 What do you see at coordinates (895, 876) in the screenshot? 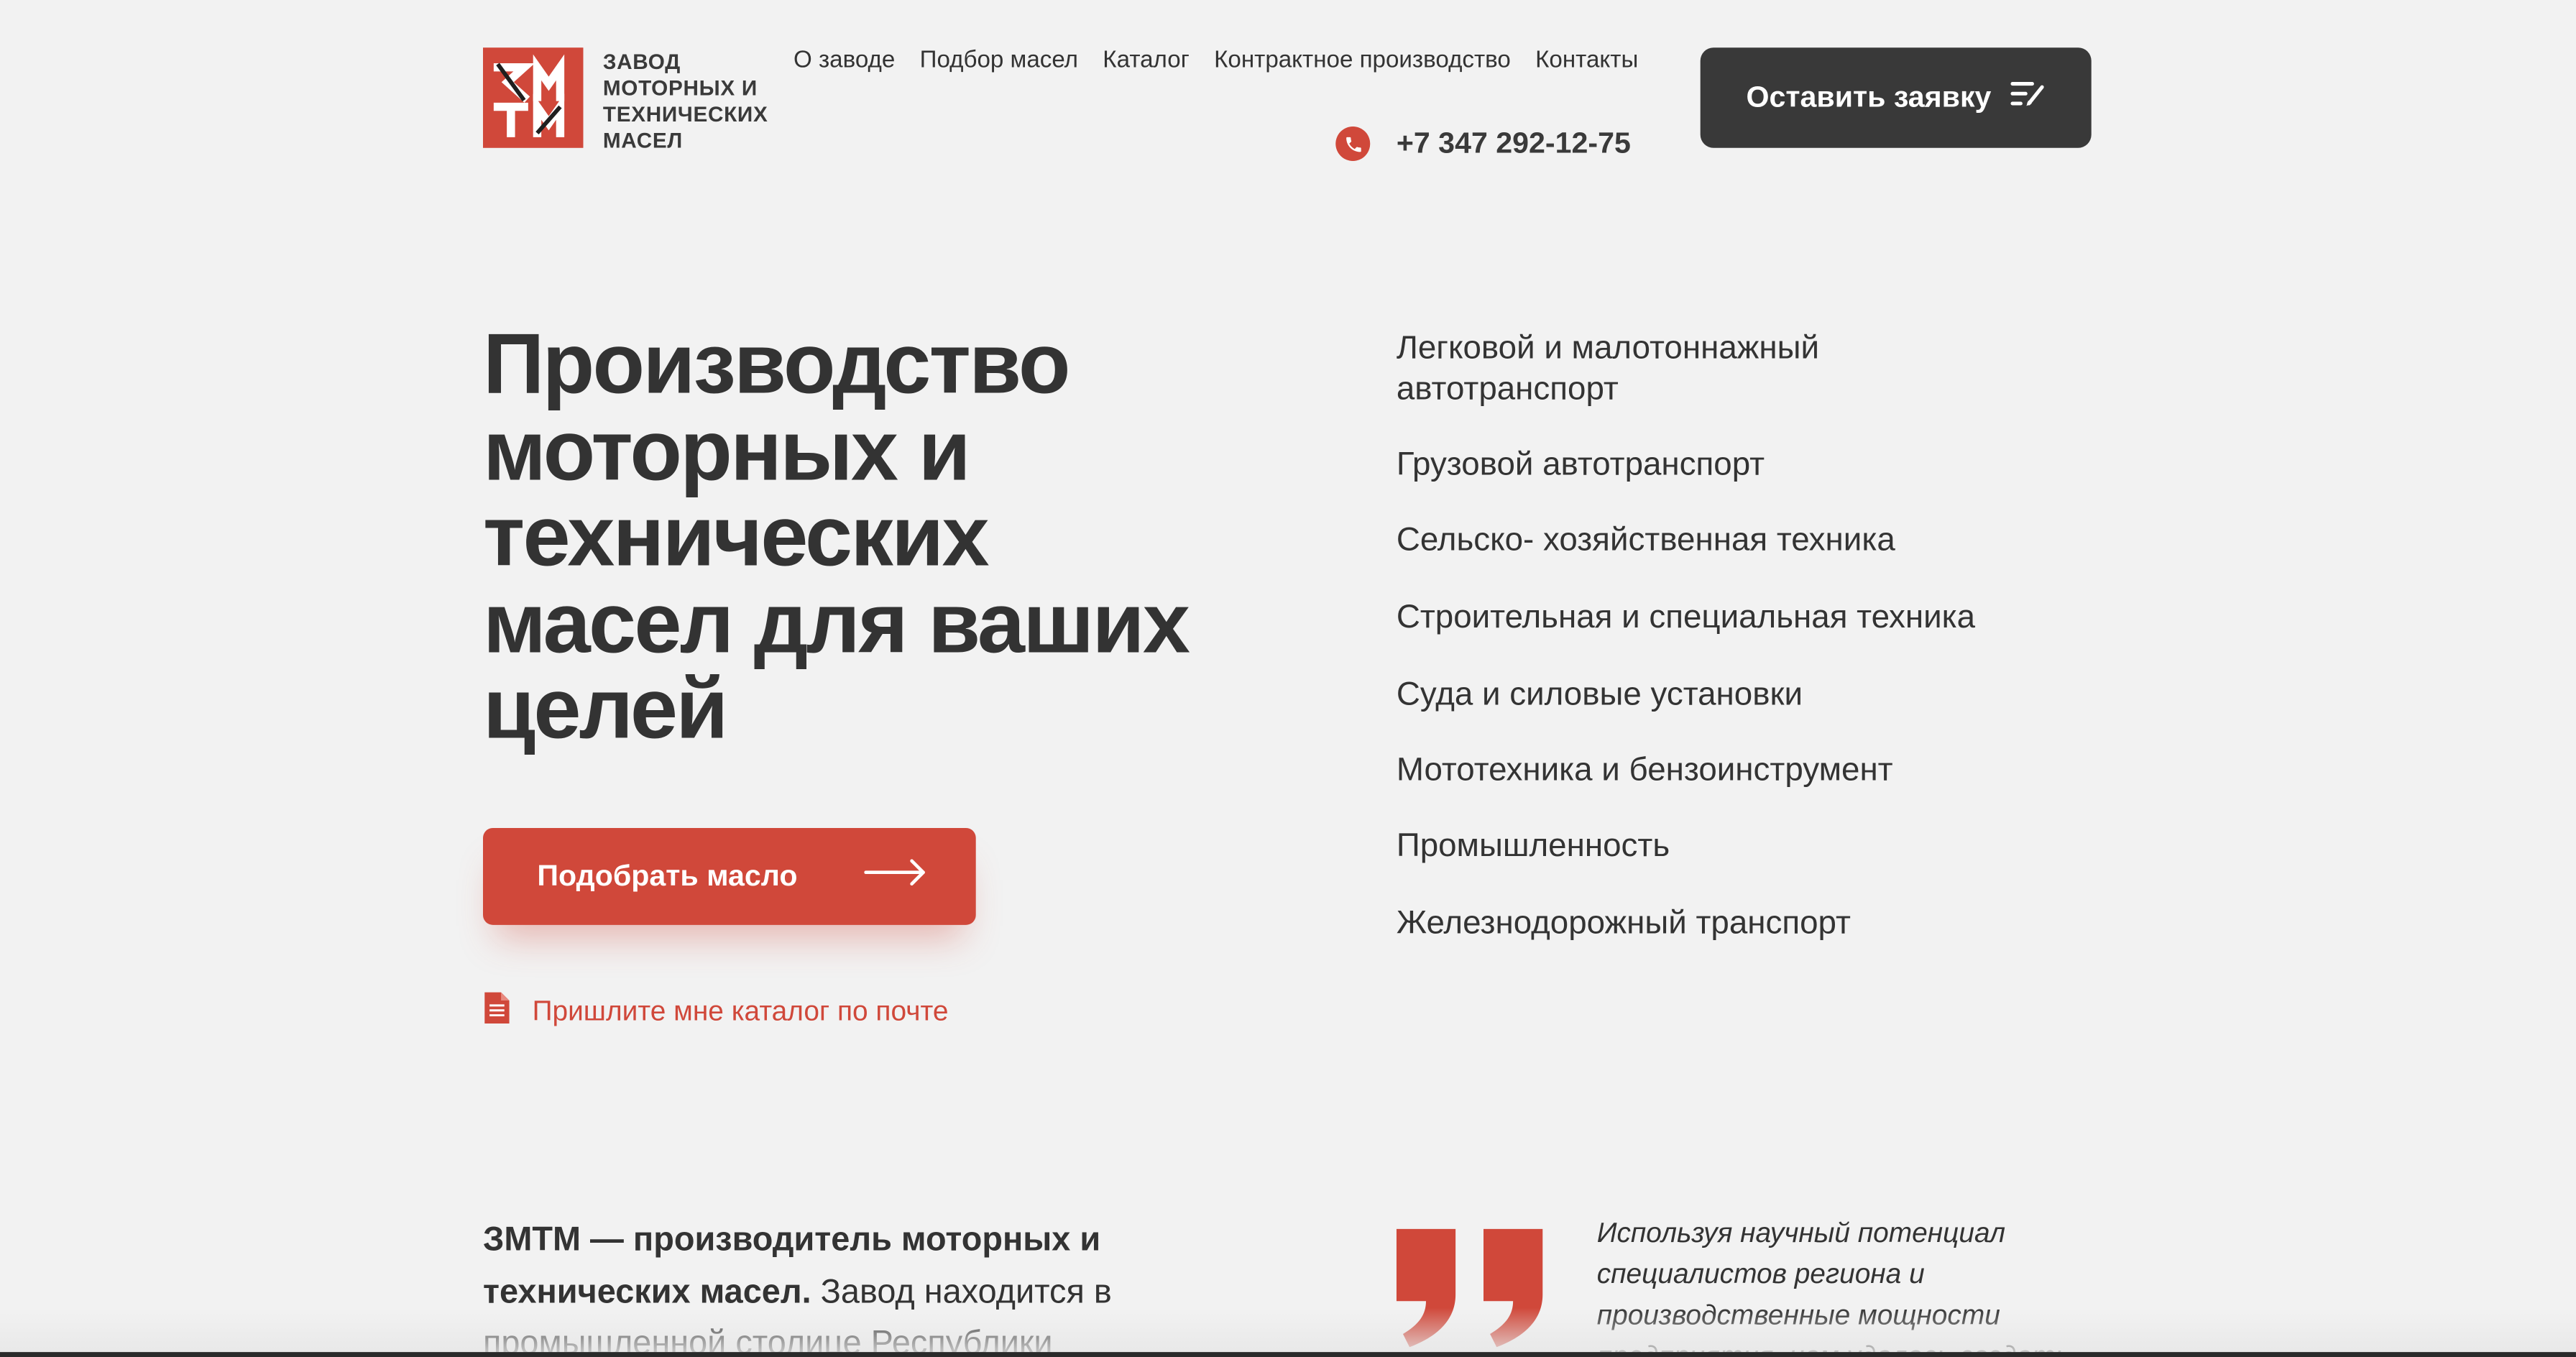
I see `arrow-right-icon` at bounding box center [895, 876].